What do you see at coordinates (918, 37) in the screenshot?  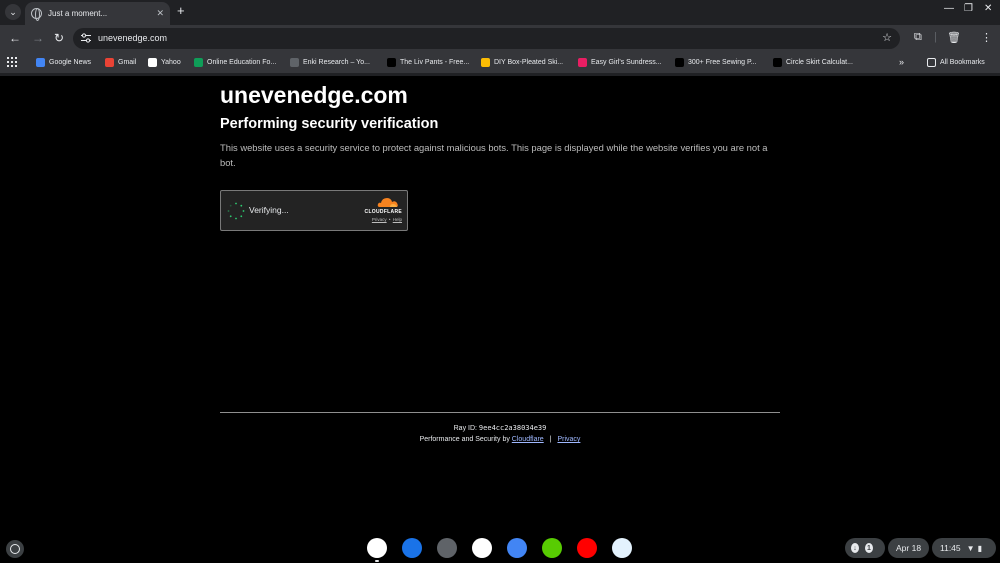 I see `extensions-icon: ⧉` at bounding box center [918, 37].